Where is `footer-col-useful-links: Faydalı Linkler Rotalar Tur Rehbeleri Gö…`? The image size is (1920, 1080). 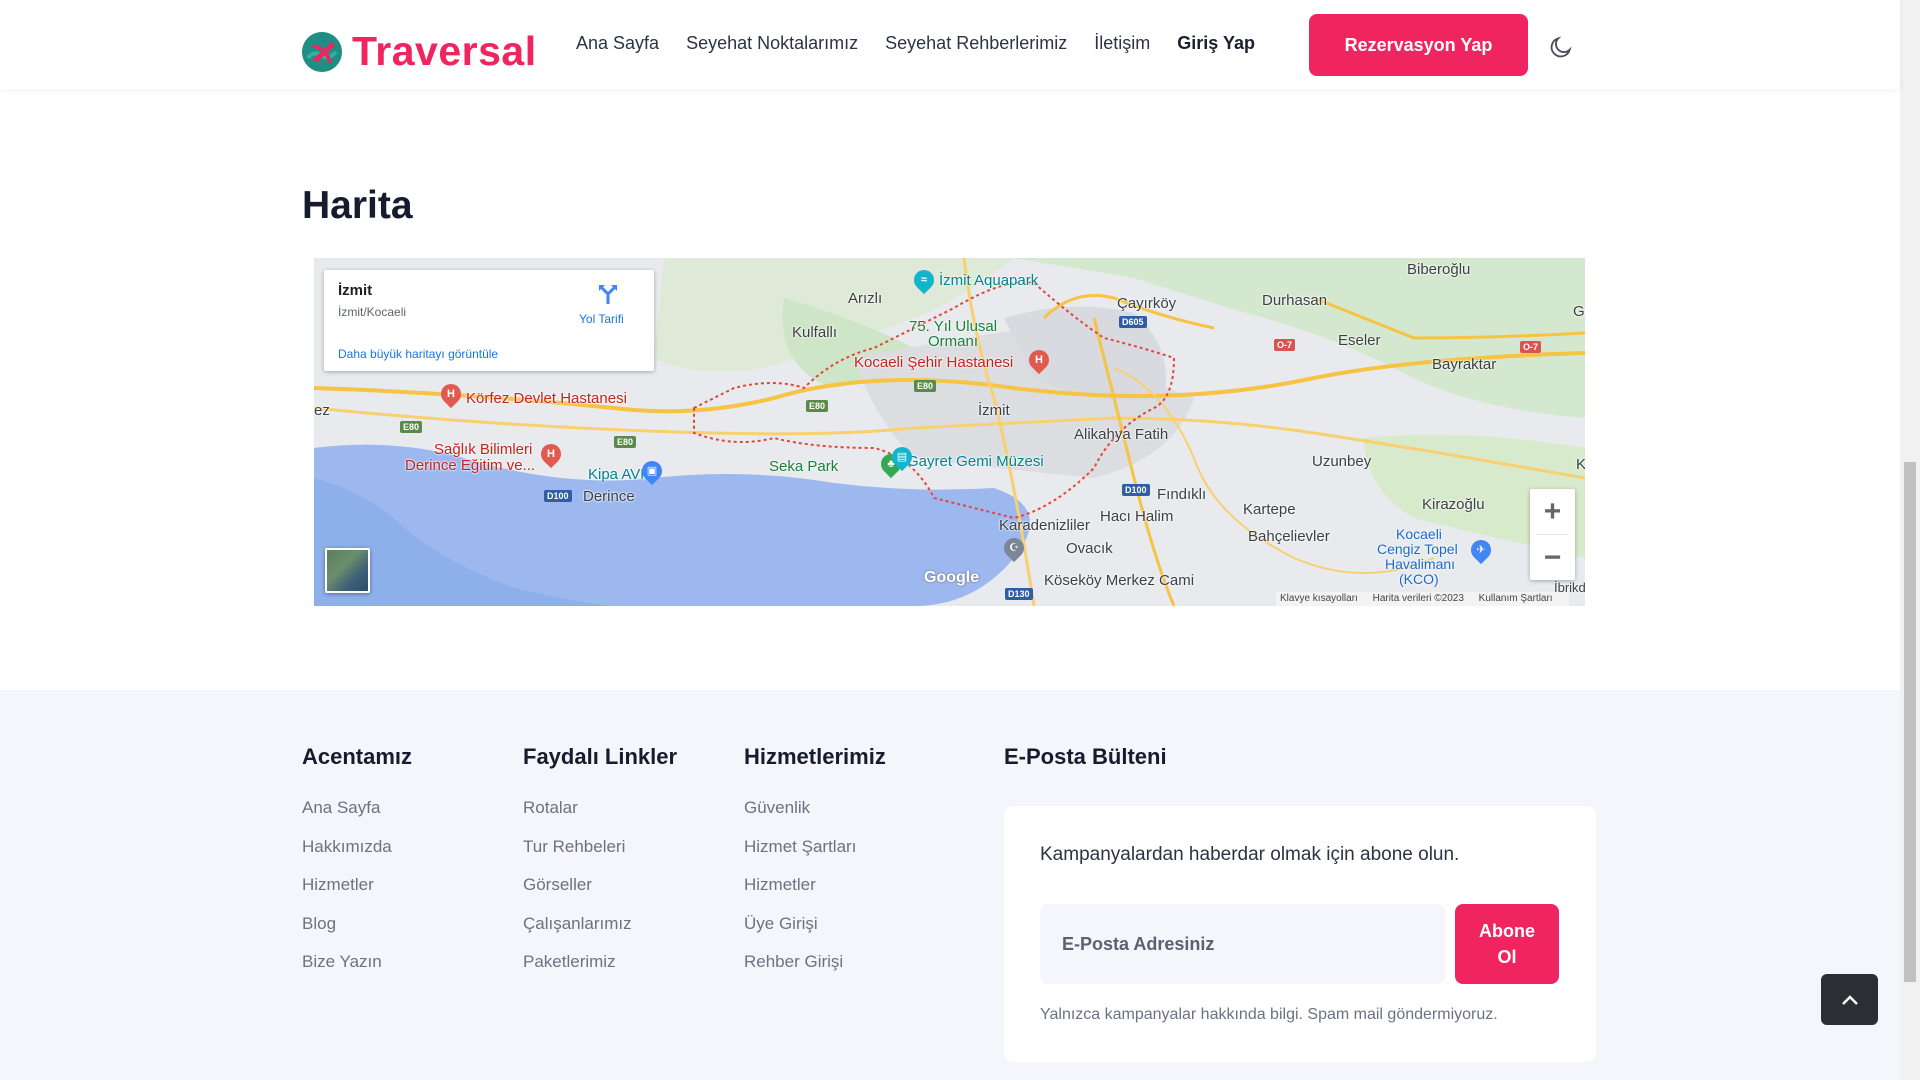
footer-col-useful-links: Faydalı Linkler Rotalar Tur Rehbeleri Gö… is located at coordinates (600, 867).